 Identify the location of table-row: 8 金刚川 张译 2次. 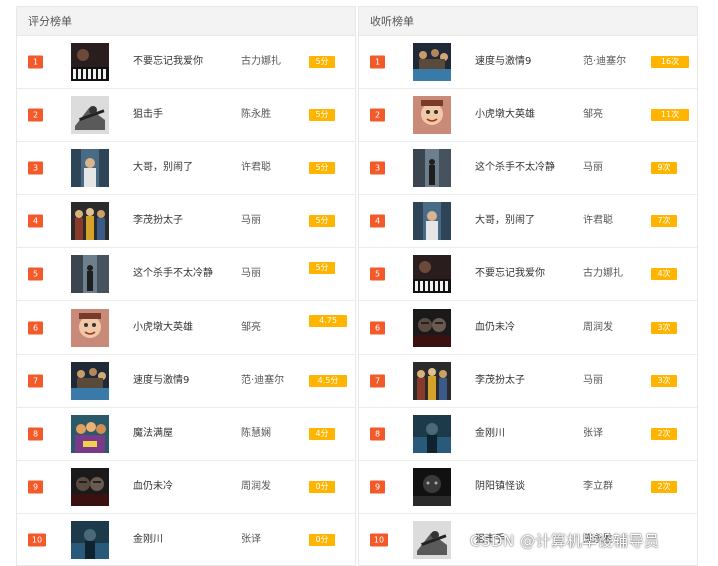
(528, 434).